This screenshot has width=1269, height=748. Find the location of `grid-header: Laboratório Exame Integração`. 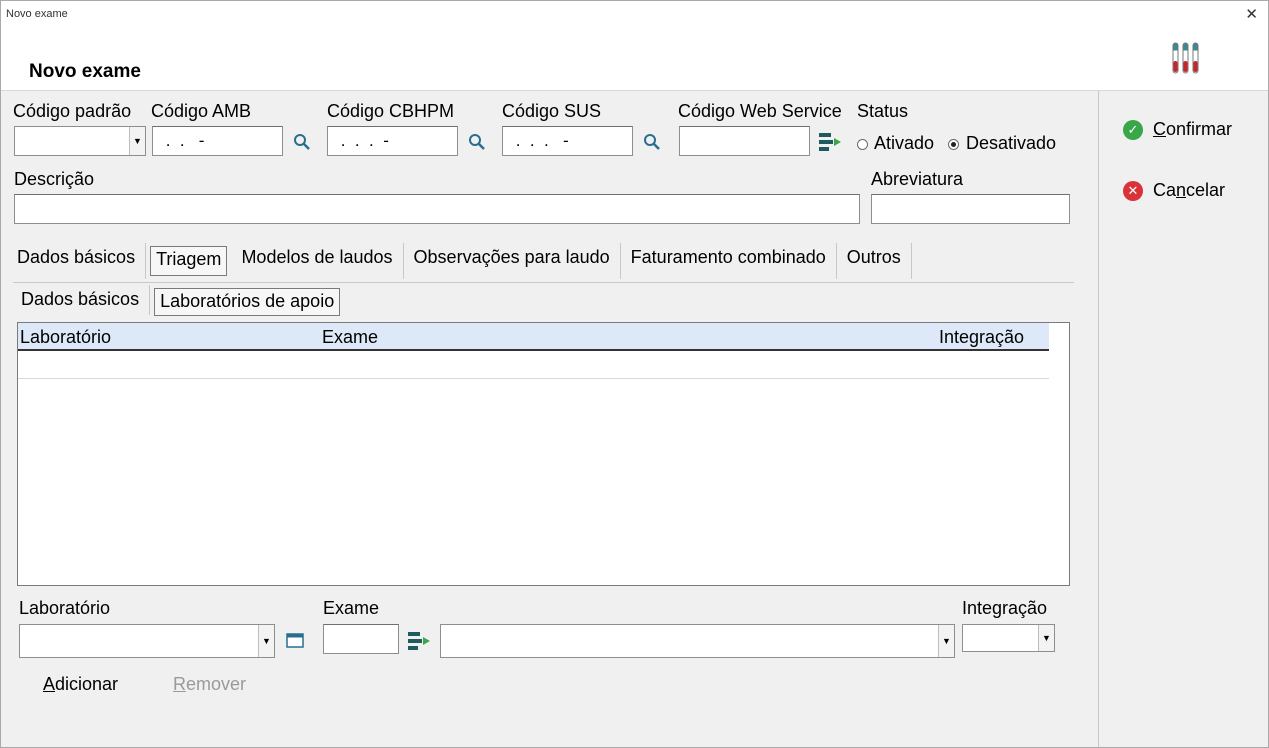

grid-header: Laboratório Exame Integração is located at coordinates (533, 337).